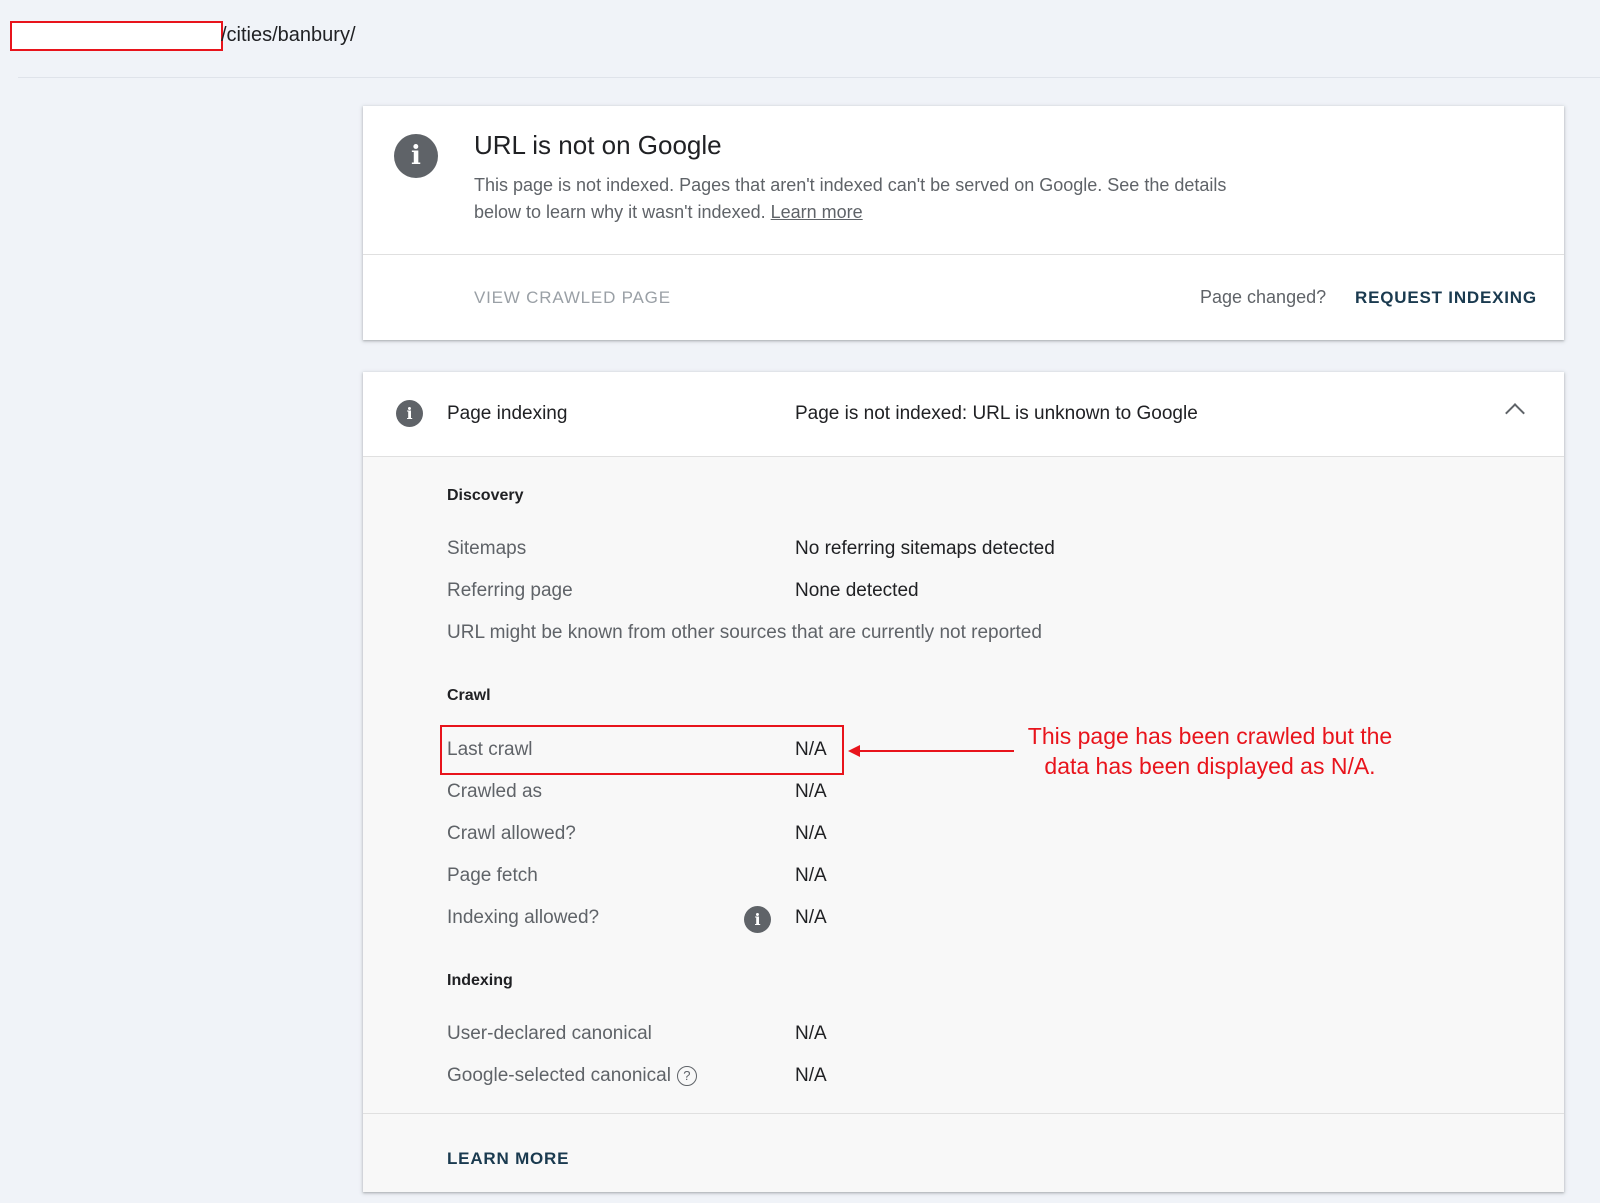 This screenshot has height=1203, width=1600. What do you see at coordinates (936, 751) in the screenshot?
I see `annotation-arrow-line` at bounding box center [936, 751].